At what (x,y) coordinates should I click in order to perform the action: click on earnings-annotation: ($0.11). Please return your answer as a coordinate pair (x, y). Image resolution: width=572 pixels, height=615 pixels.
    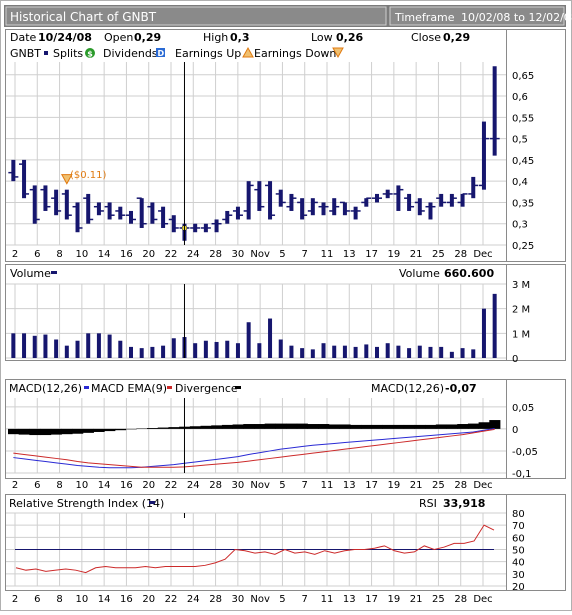
    Looking at the image, I should click on (88, 175).